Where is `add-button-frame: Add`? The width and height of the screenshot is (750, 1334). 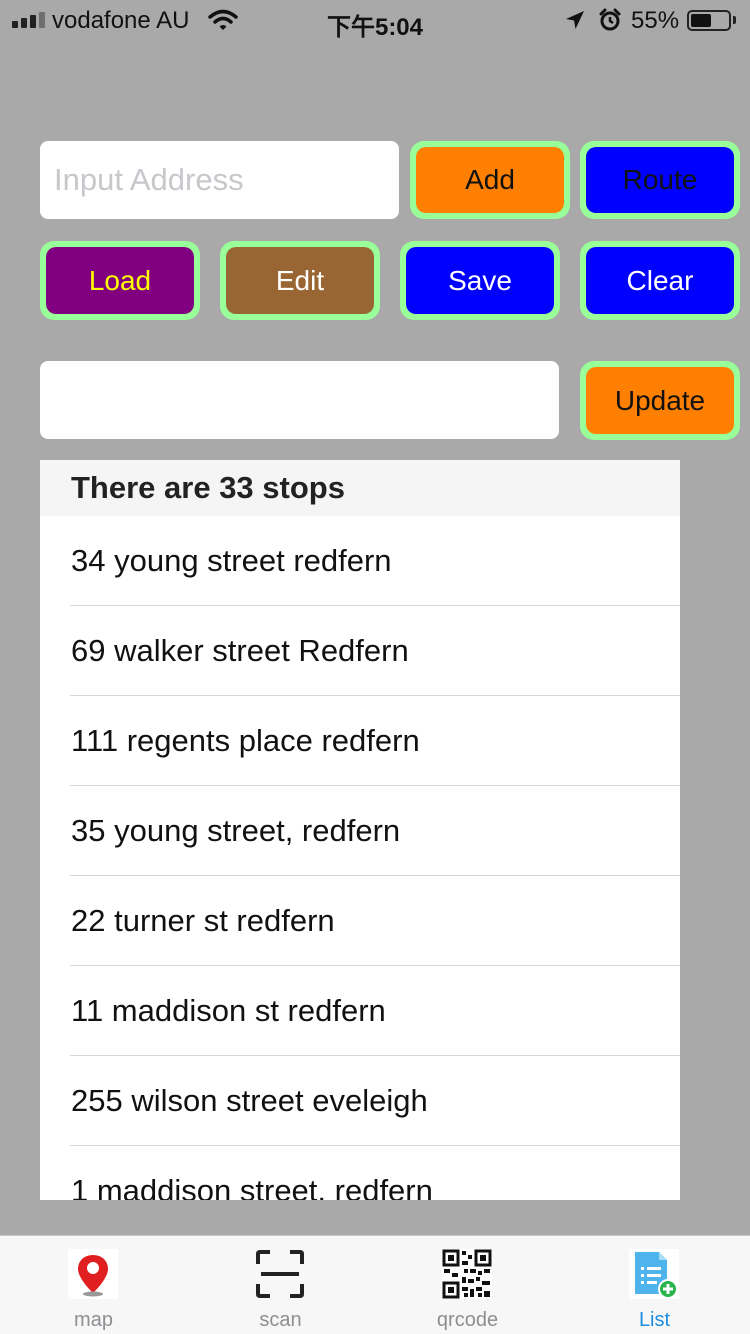
add-button-frame: Add is located at coordinates (490, 180).